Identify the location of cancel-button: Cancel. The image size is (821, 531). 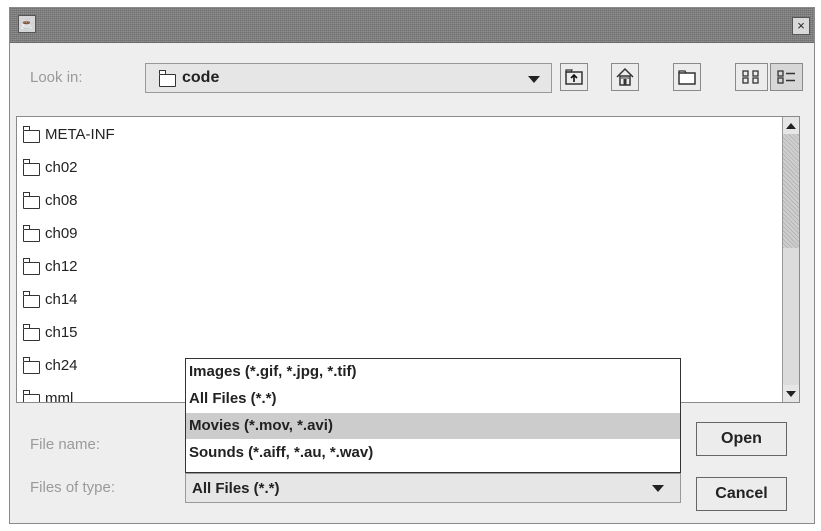
(741, 494).